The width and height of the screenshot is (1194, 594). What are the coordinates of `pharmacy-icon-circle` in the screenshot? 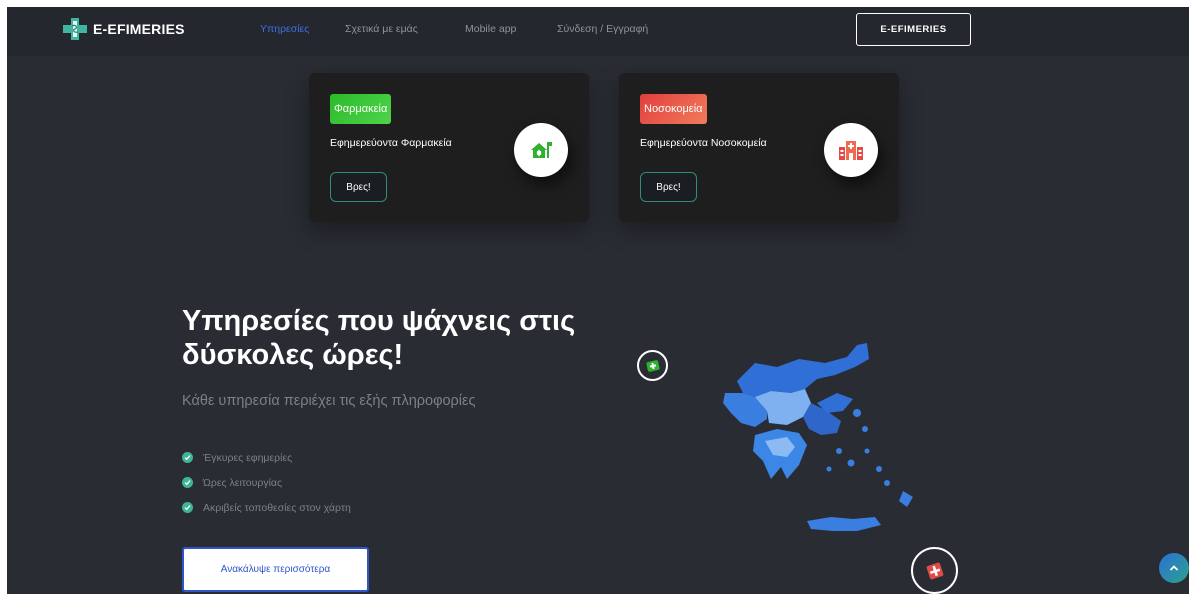 It's located at (541, 150).